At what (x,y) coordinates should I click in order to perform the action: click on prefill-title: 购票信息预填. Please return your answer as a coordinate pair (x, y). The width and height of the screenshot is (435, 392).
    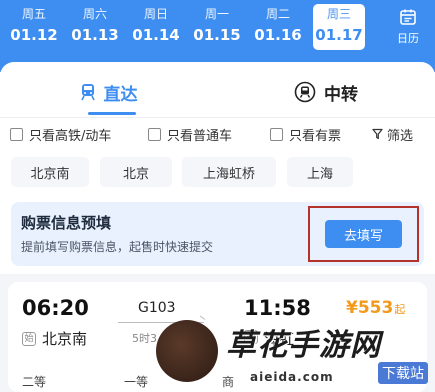
    Looking at the image, I should click on (66, 223).